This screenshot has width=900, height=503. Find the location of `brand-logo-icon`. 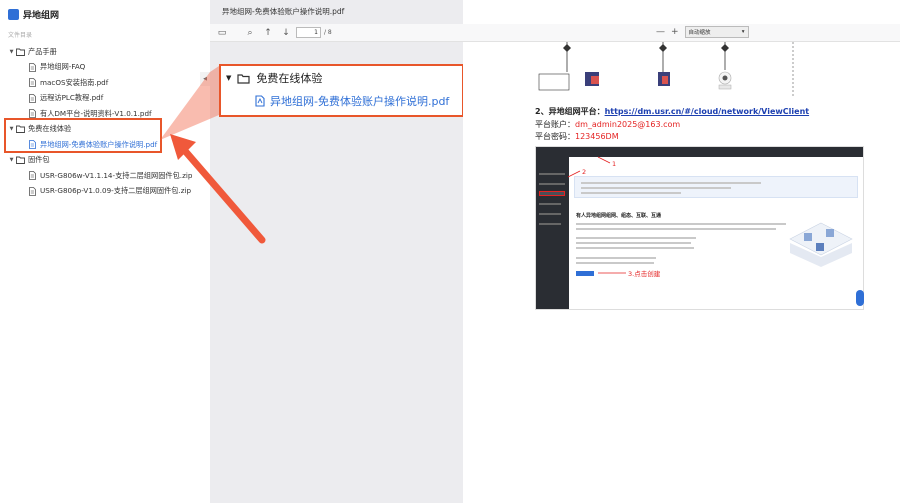

brand-logo-icon is located at coordinates (13, 14).